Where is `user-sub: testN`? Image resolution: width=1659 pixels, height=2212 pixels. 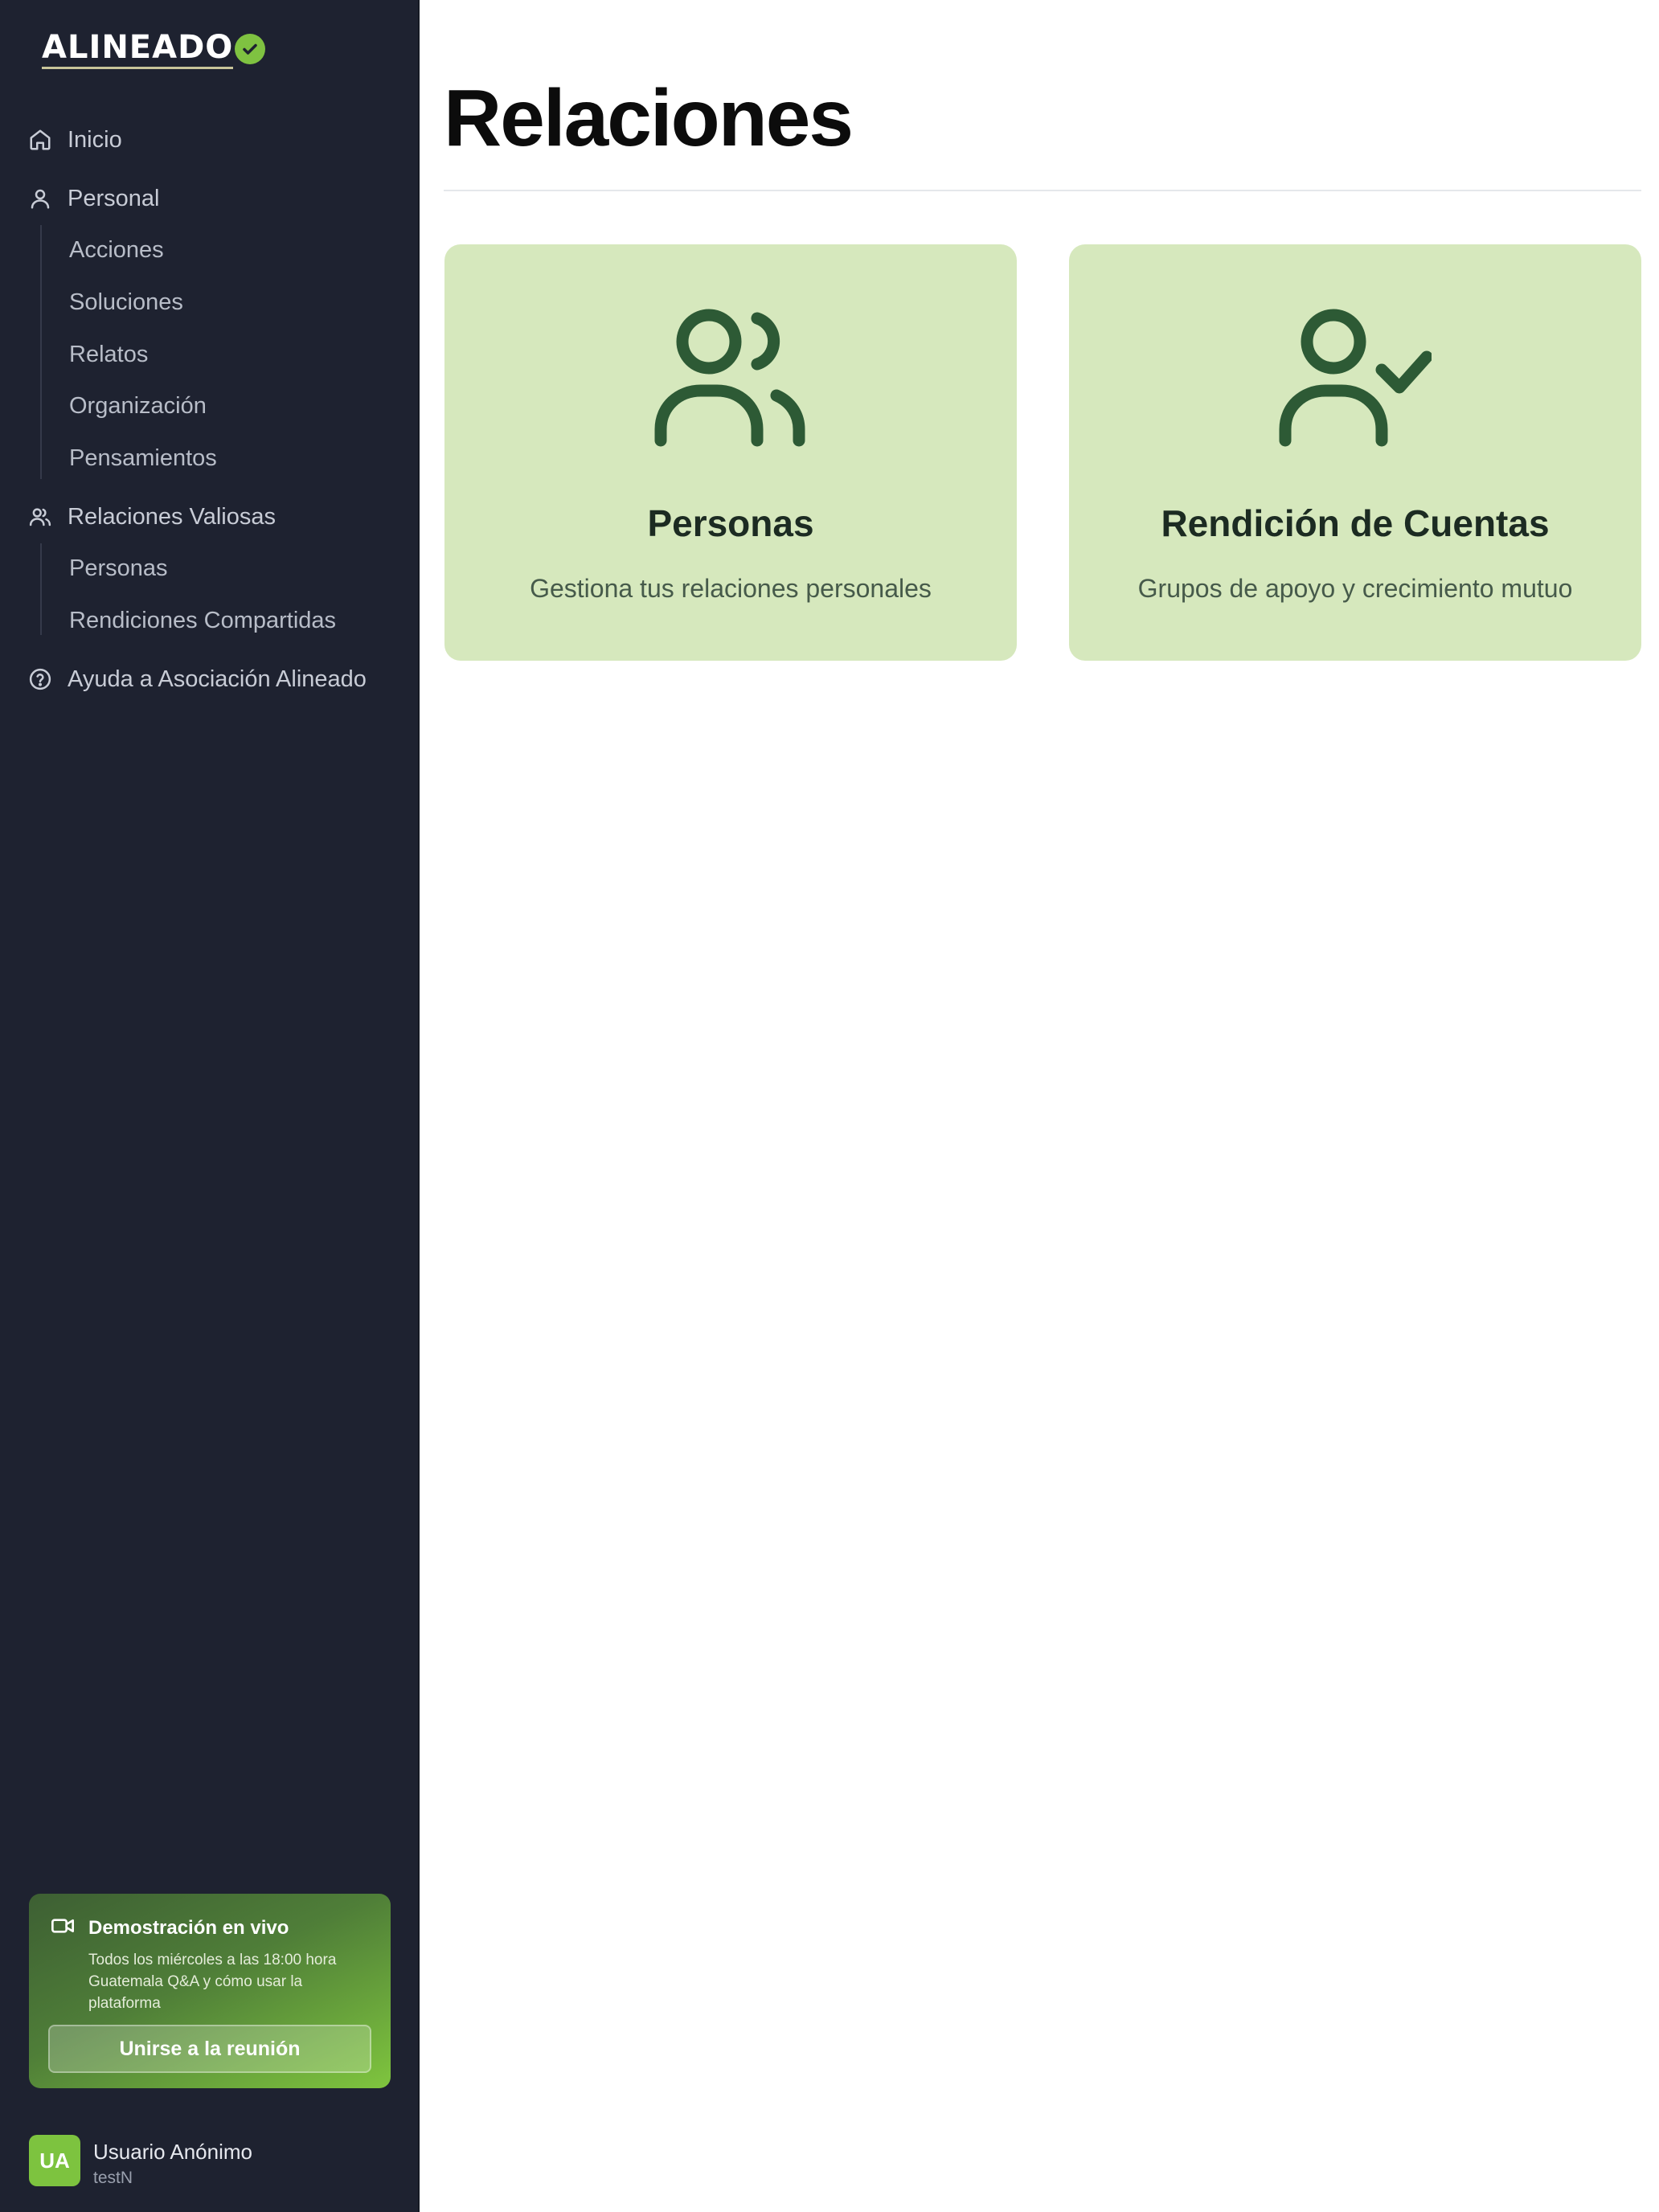 user-sub: testN is located at coordinates (113, 2178).